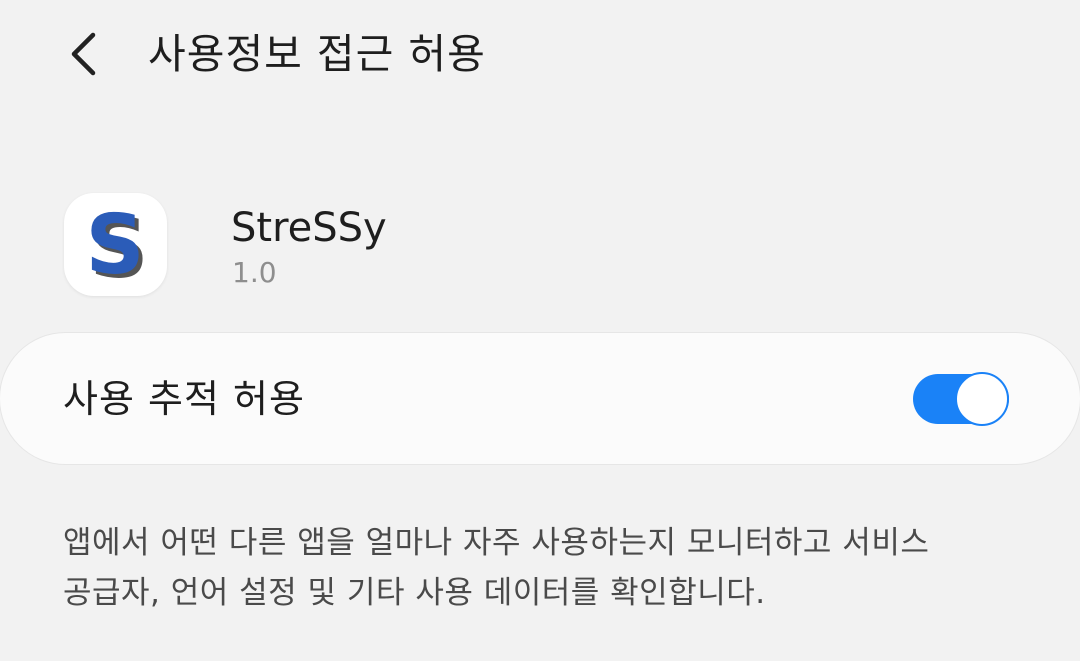  What do you see at coordinates (514, 246) in the screenshot?
I see `app-info: S S StreSSy 1.0` at bounding box center [514, 246].